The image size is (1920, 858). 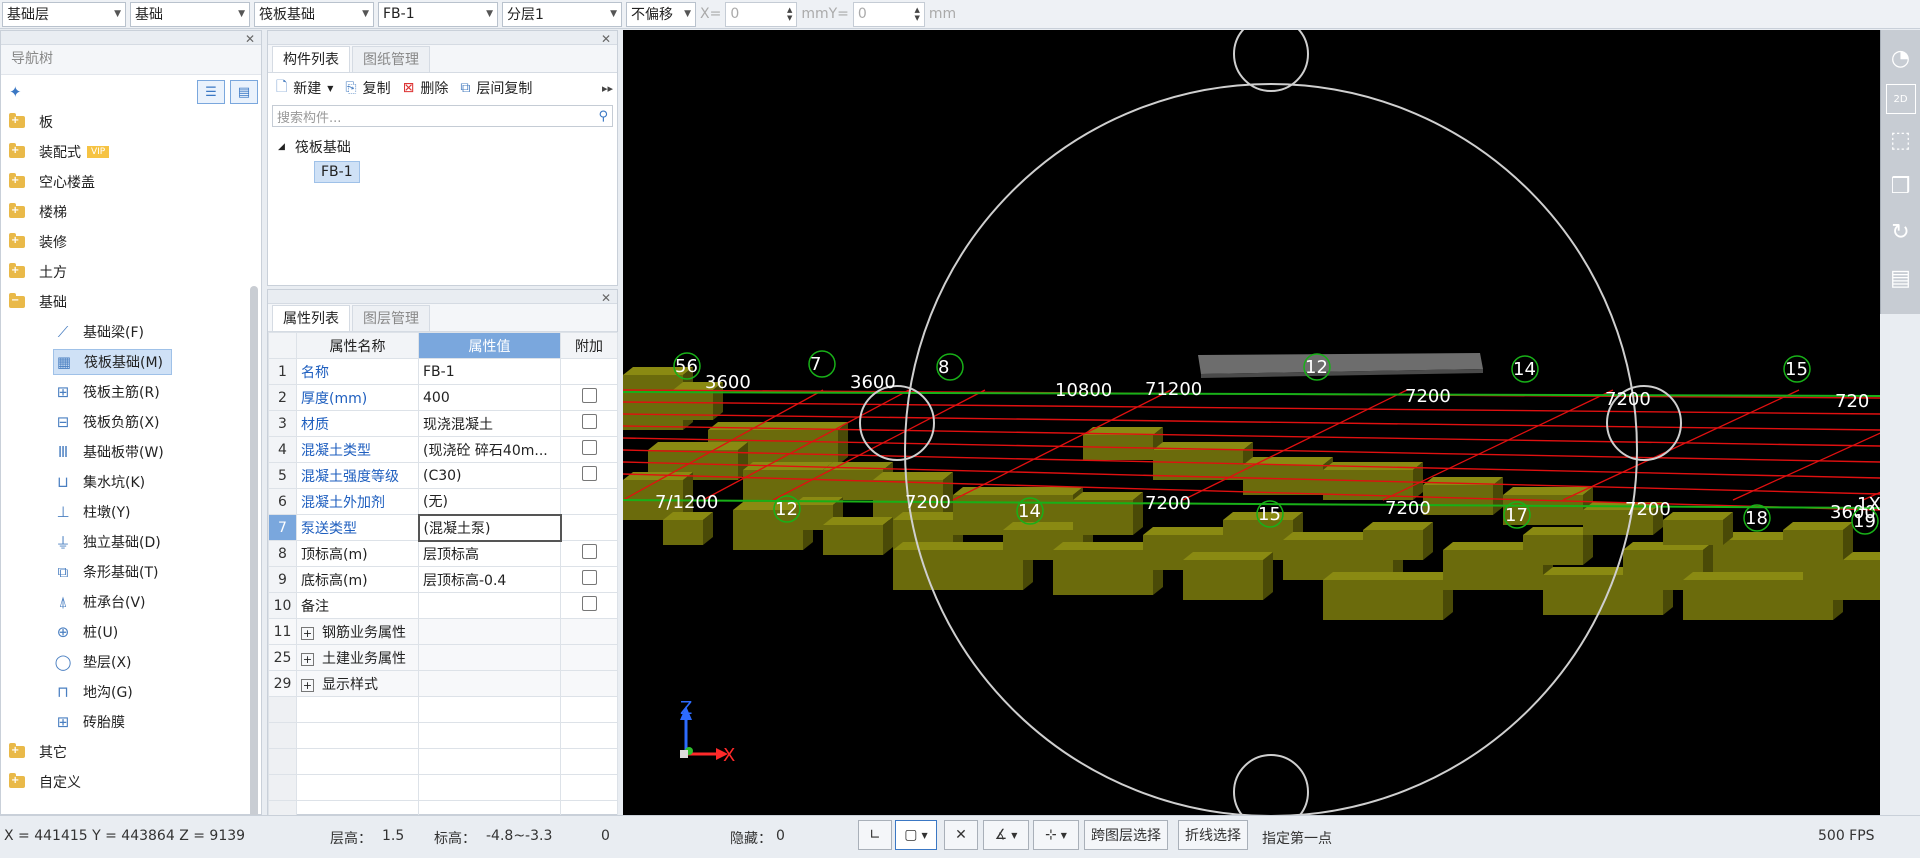 I want to click on nav-folder-nav.tree1: + 装配式 VIP, so click(x=59, y=152).